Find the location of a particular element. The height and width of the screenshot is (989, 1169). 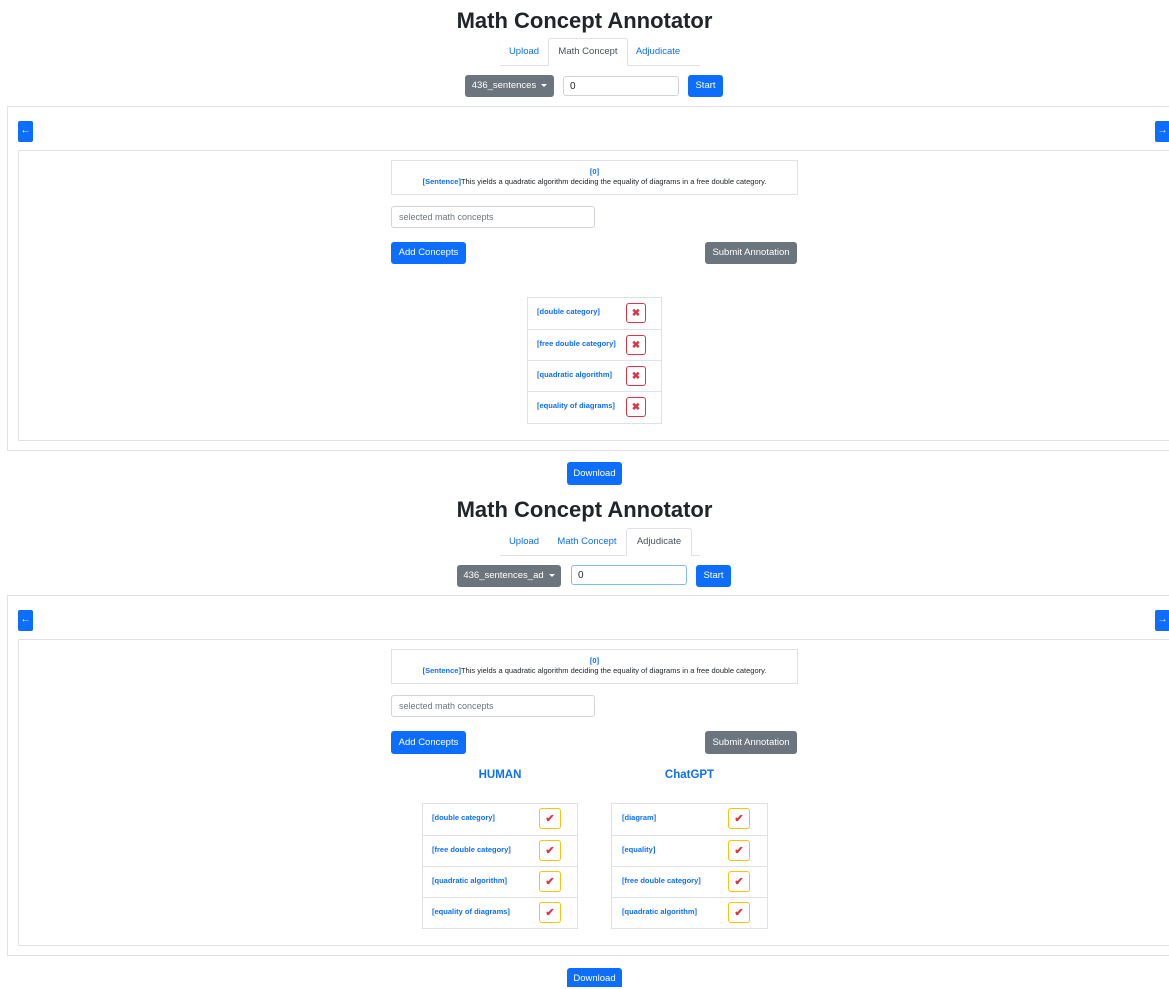

concept-label: [equality] is located at coordinates (639, 849).